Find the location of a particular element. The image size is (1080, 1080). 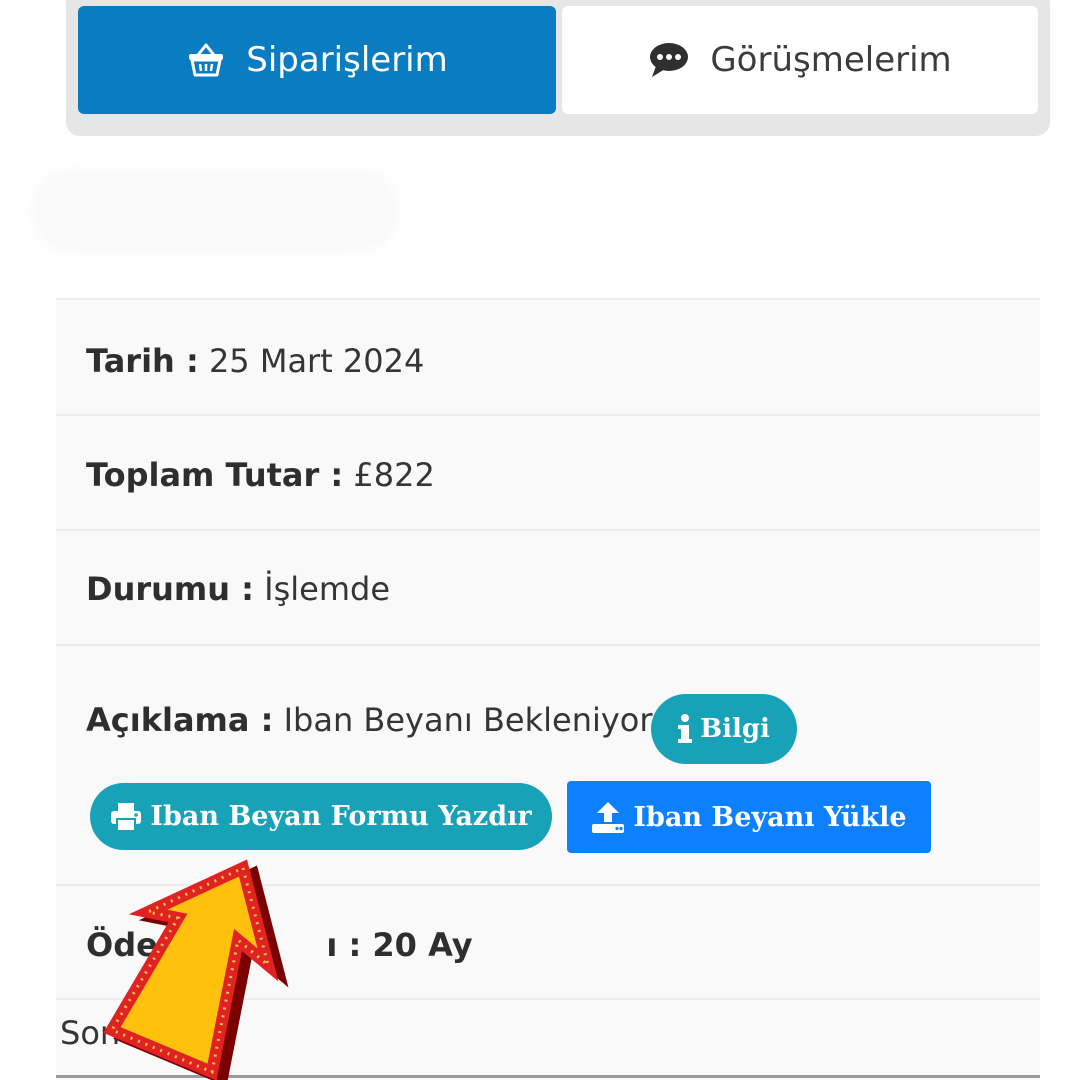

tab-chats: Görüşmelerim is located at coordinates (800, 60).